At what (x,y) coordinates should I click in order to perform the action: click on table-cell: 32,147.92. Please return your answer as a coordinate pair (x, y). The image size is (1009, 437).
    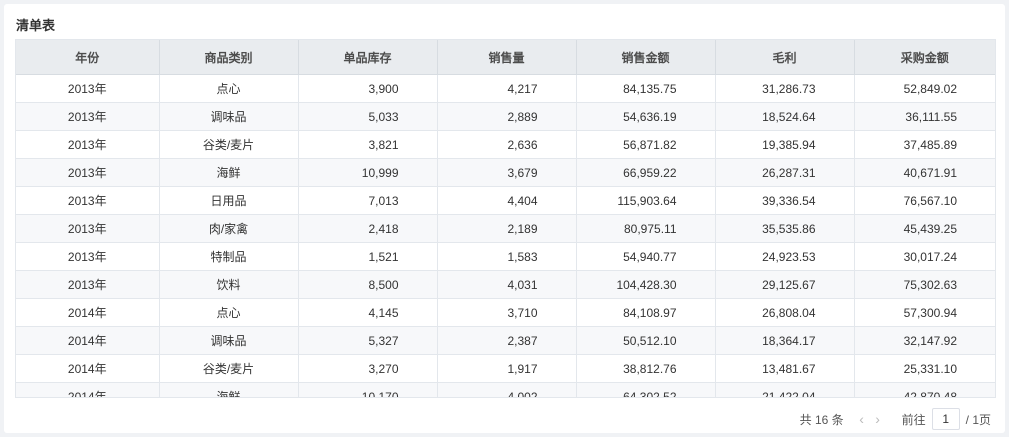
    Looking at the image, I should click on (924, 340).